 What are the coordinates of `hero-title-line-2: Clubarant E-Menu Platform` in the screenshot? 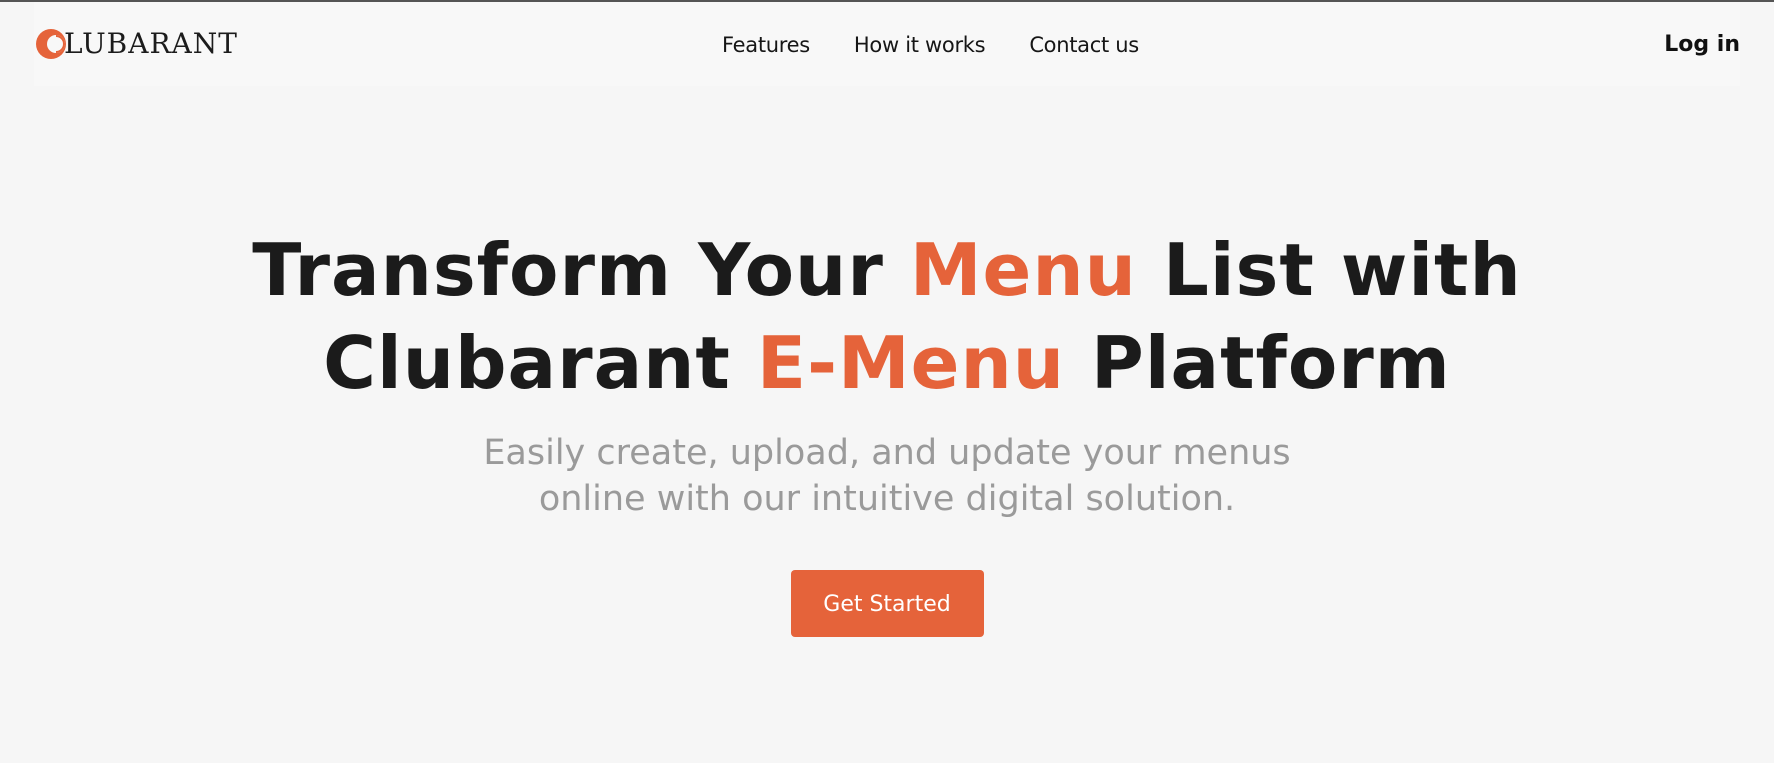 It's located at (887, 363).